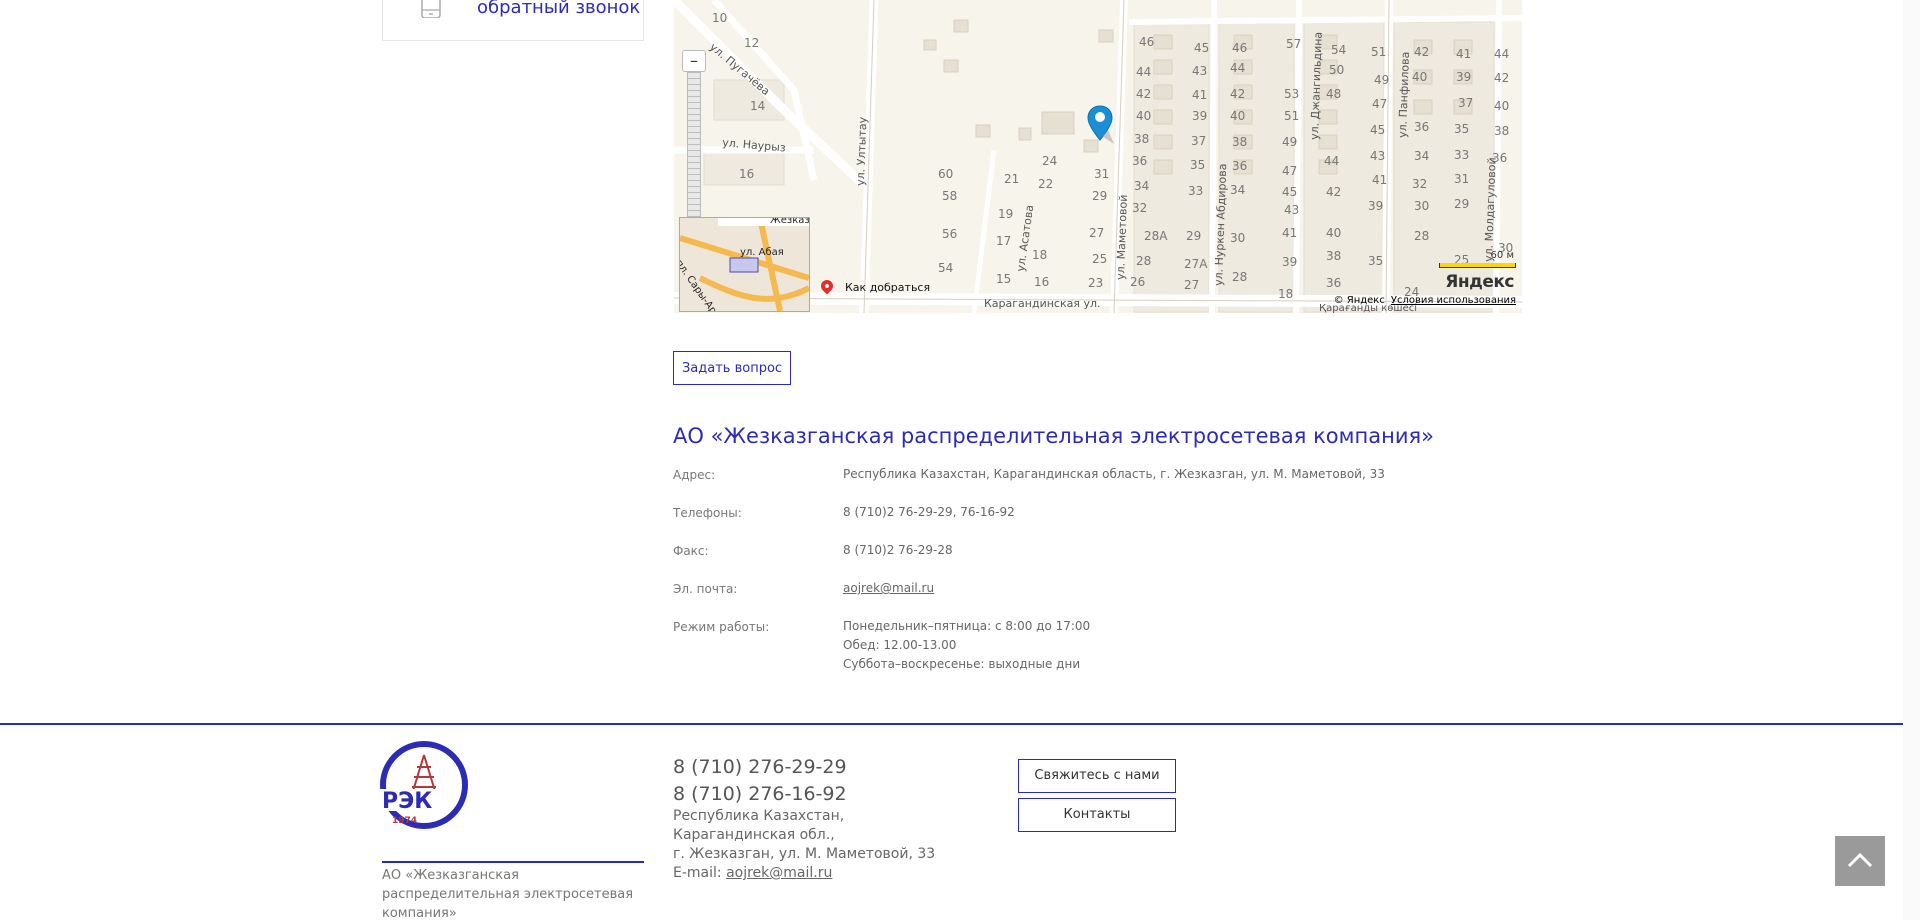 The height and width of the screenshot is (923, 1920). Describe the element at coordinates (1293, 44) in the screenshot. I see `svg-text: 57` at that location.